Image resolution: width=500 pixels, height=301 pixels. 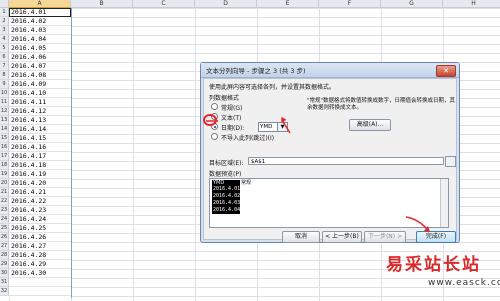 What do you see at coordinates (438, 275) in the screenshot?
I see `watermark: 易采站长站 www.easck.com` at bounding box center [438, 275].